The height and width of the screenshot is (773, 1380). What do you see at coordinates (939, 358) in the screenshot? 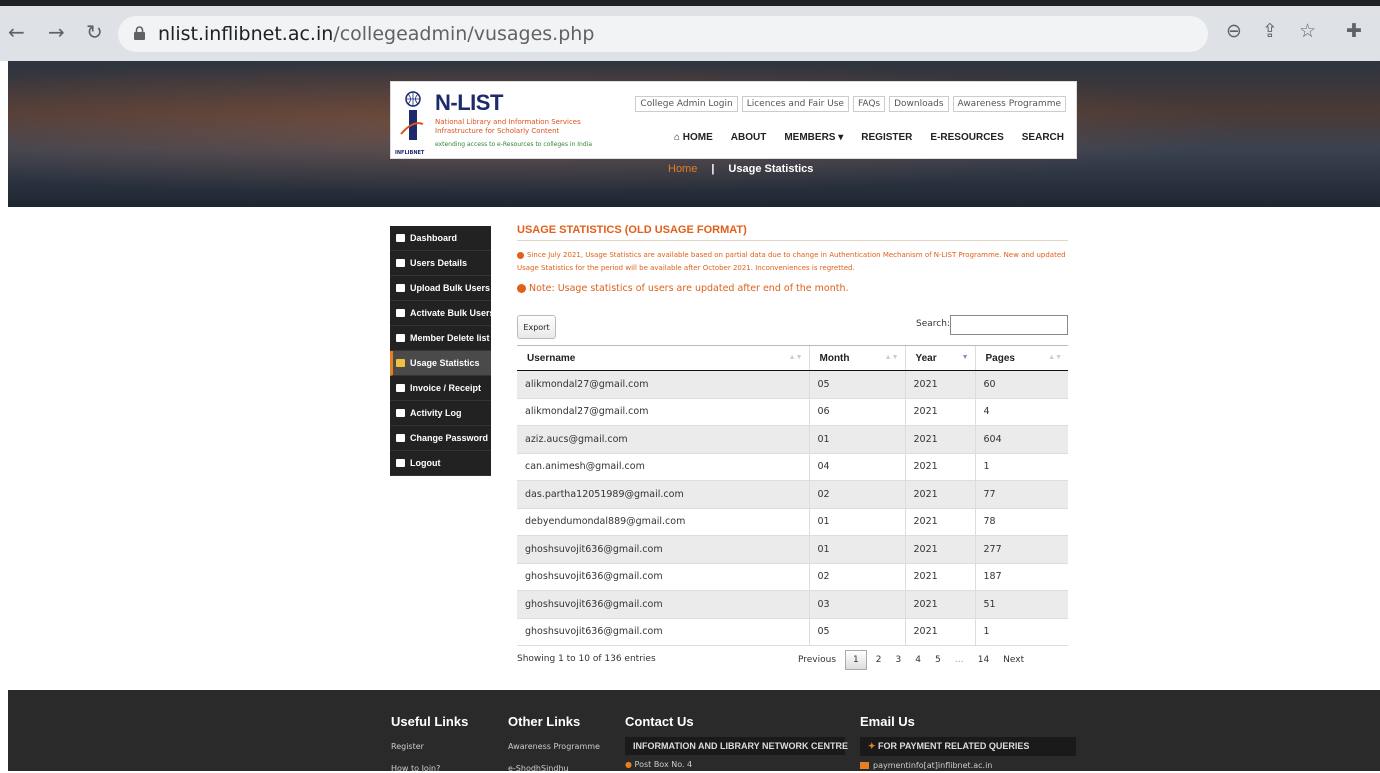
I see `column-header-year: Year ▼` at bounding box center [939, 358].